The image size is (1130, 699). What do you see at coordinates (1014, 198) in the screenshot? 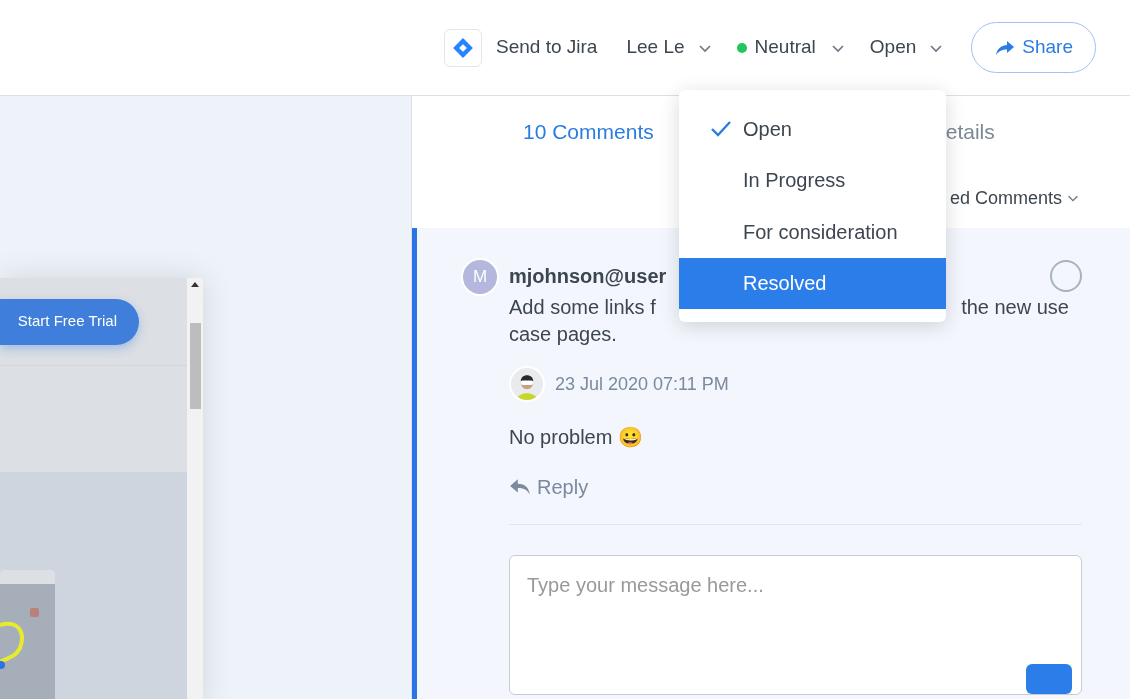
I see `filter-dropdown: ed Comments` at bounding box center [1014, 198].